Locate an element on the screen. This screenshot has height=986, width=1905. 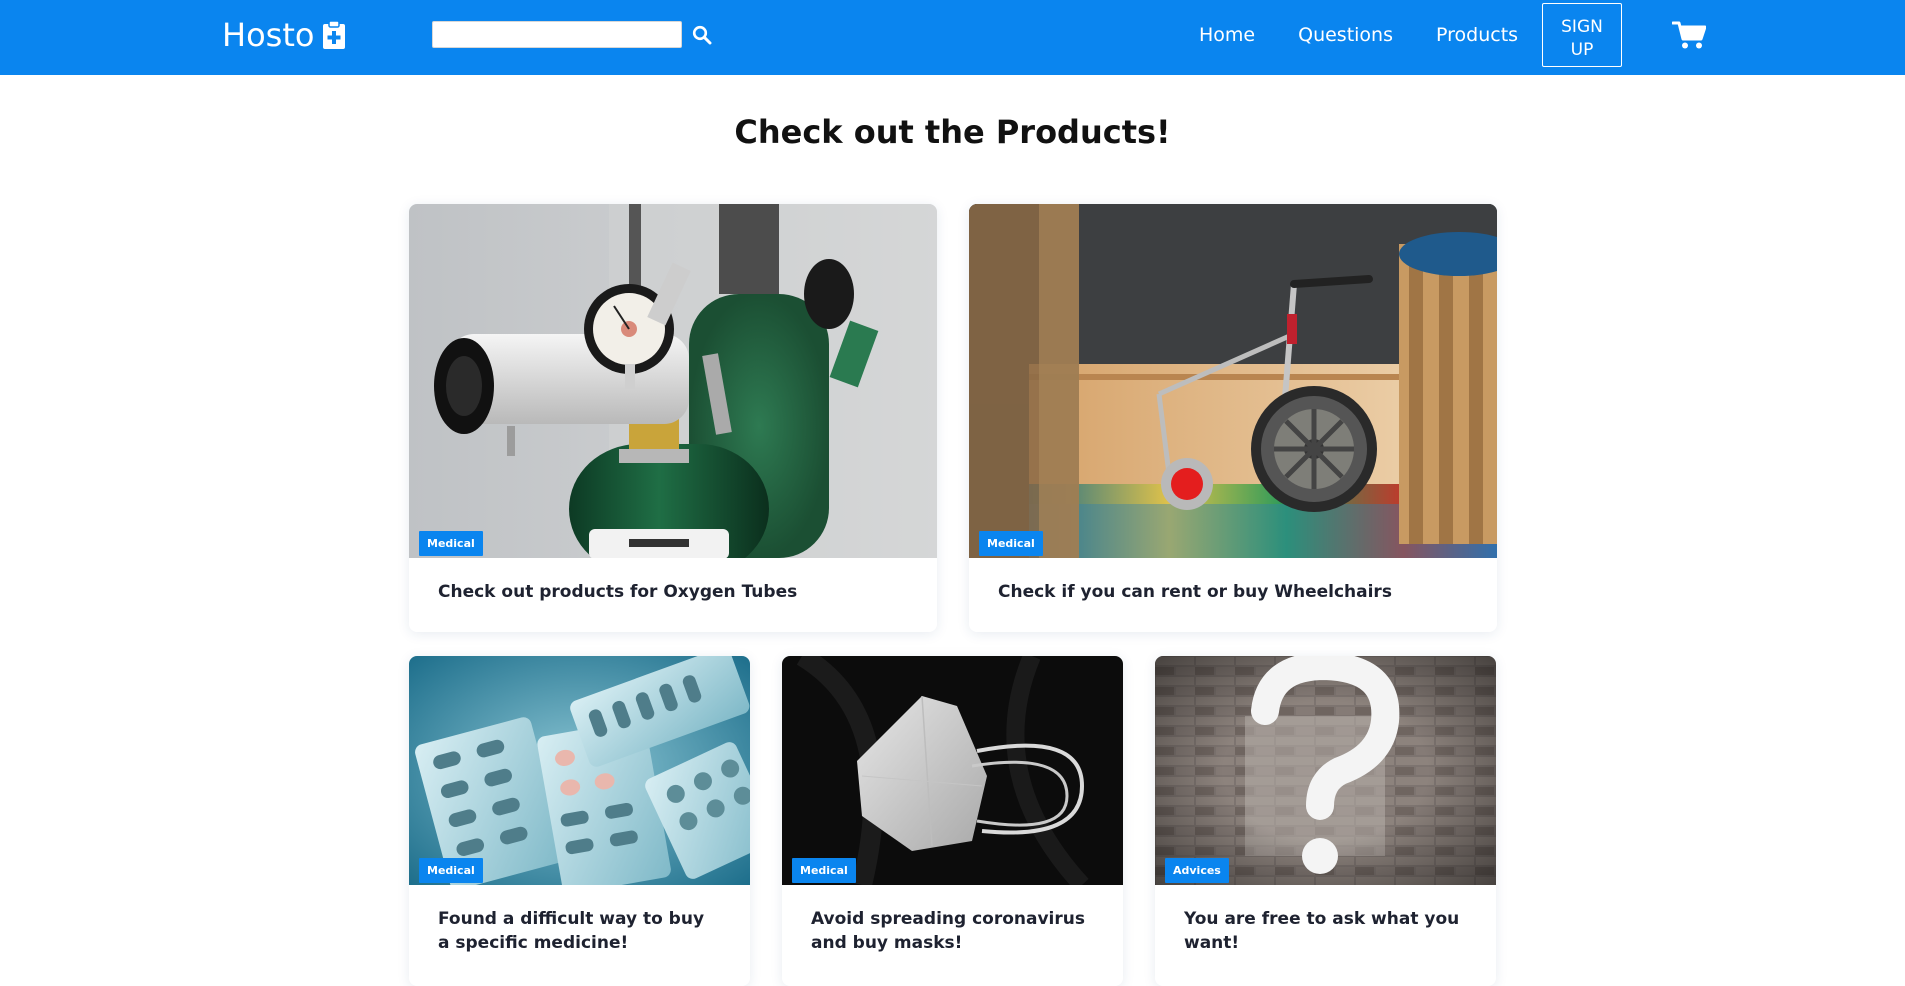
nav-links: Home Questions Products is located at coordinates (1358, 35).